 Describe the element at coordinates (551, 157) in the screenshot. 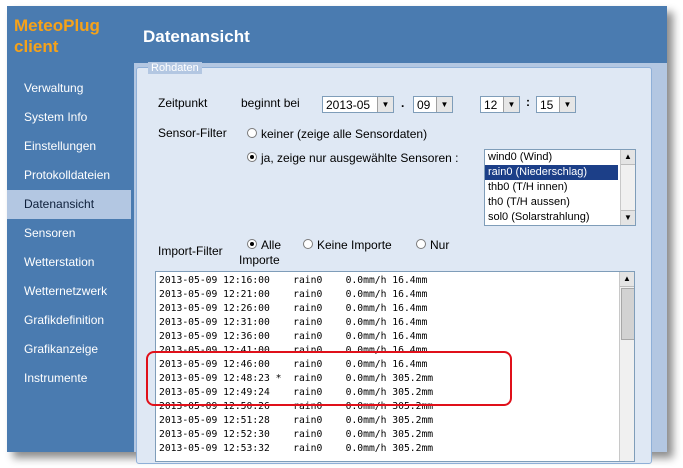

I see `list-item: wind0 (Wind)` at that location.